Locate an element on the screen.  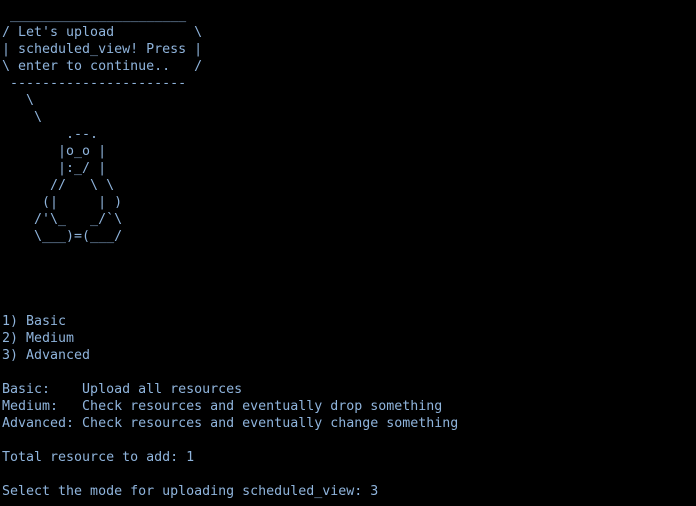
tux-ascii-line: |:_/ | is located at coordinates (54, 168).